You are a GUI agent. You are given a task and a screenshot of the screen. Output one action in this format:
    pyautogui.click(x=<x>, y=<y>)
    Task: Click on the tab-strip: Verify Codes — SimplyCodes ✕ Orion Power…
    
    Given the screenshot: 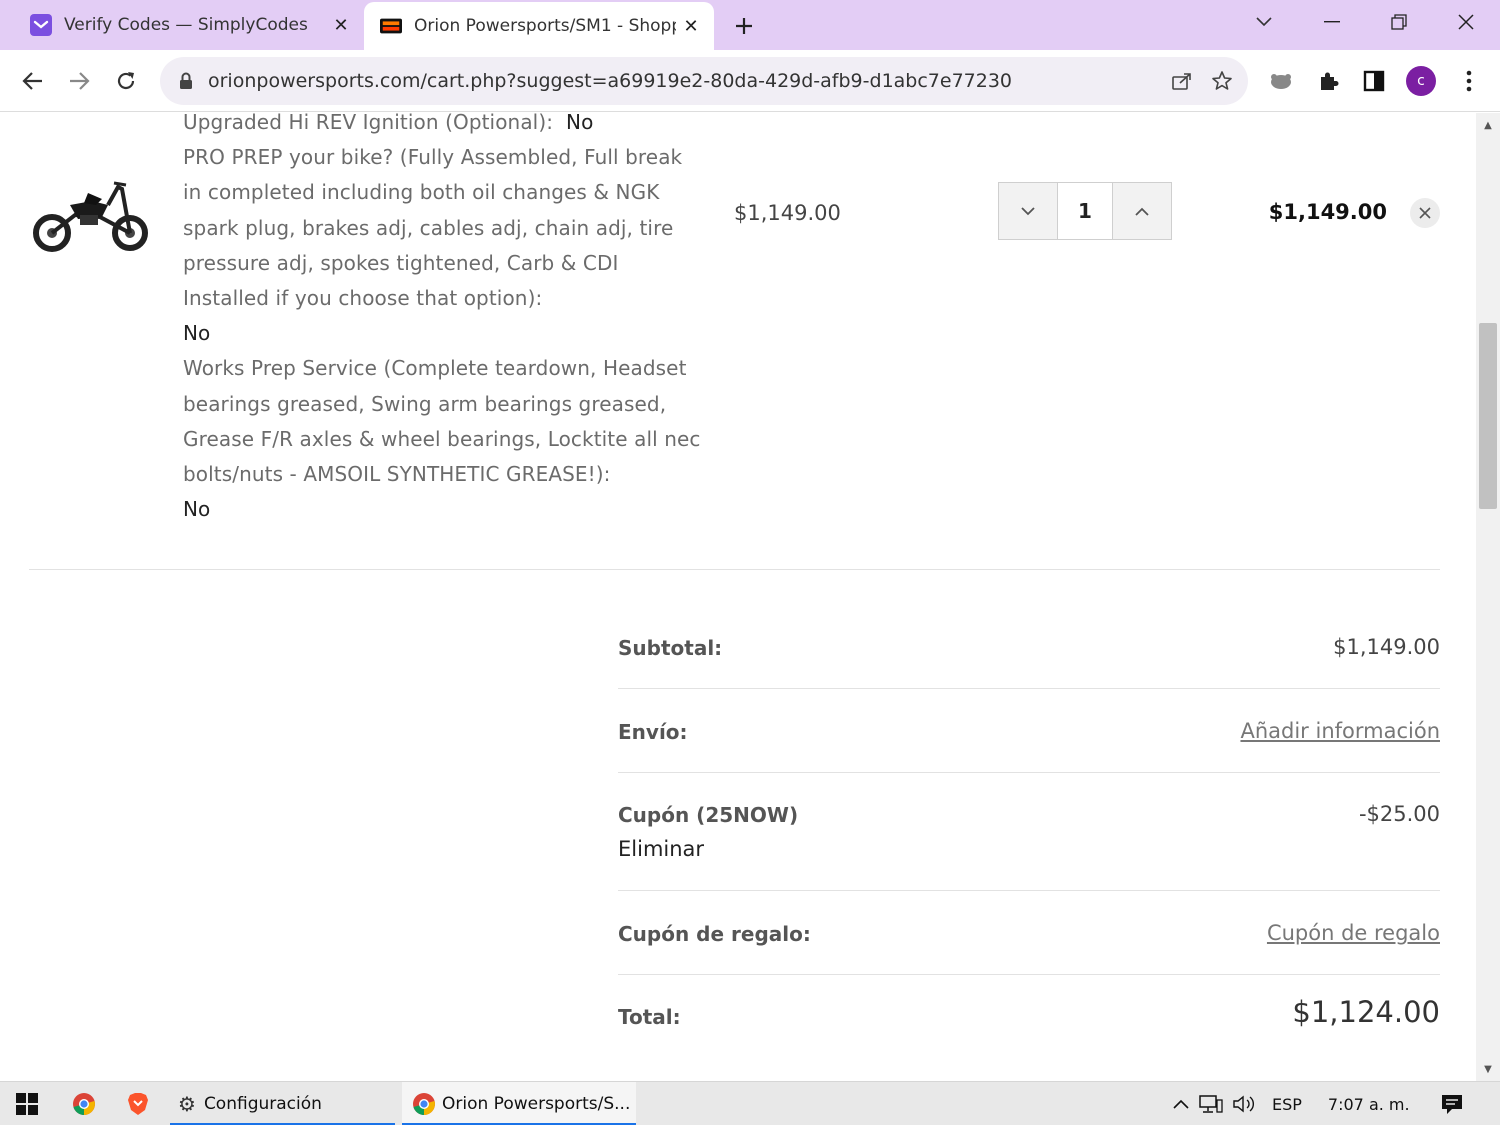 What is the action you would take?
    pyautogui.click(x=750, y=25)
    